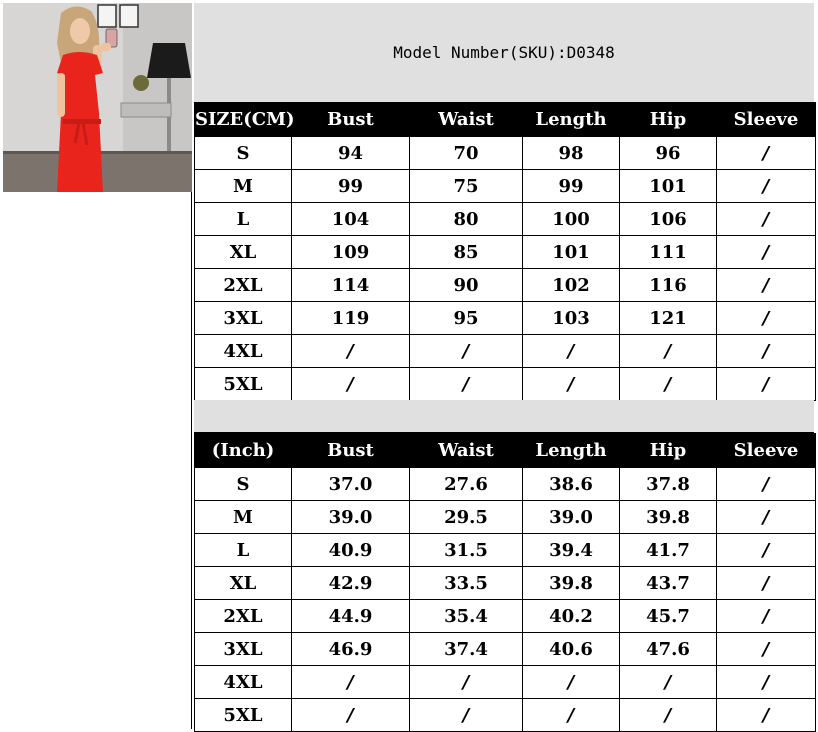  Describe the element at coordinates (505, 484) in the screenshot. I see `table-row: S 37.0 27.6 38.6 37.8/` at that location.